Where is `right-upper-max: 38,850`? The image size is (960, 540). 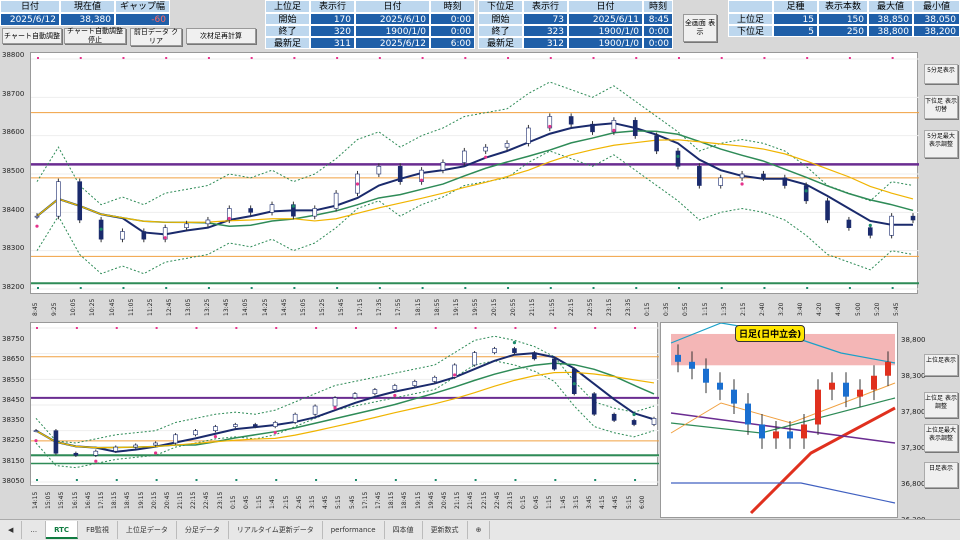 right-upper-max: 38,850 is located at coordinates (890, 19).